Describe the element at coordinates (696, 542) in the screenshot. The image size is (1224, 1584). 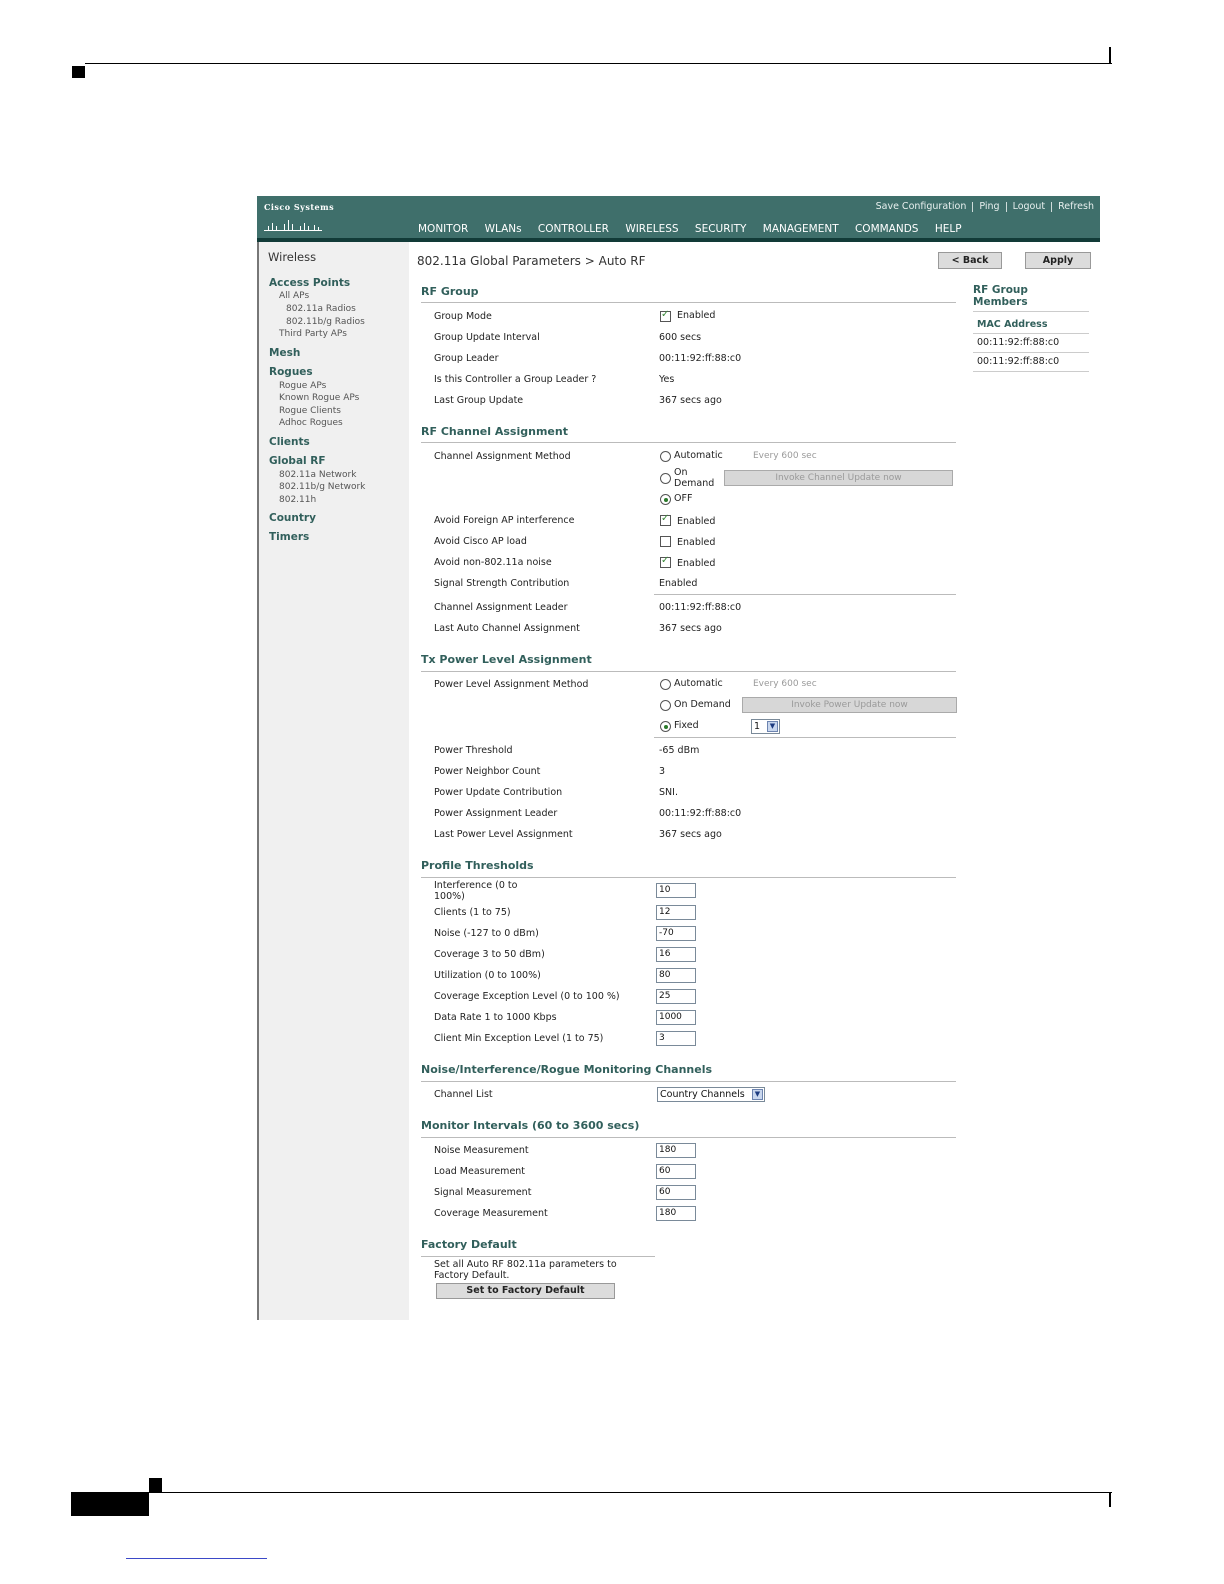
I see `avoid-cisco-load-text: Enabled` at that location.